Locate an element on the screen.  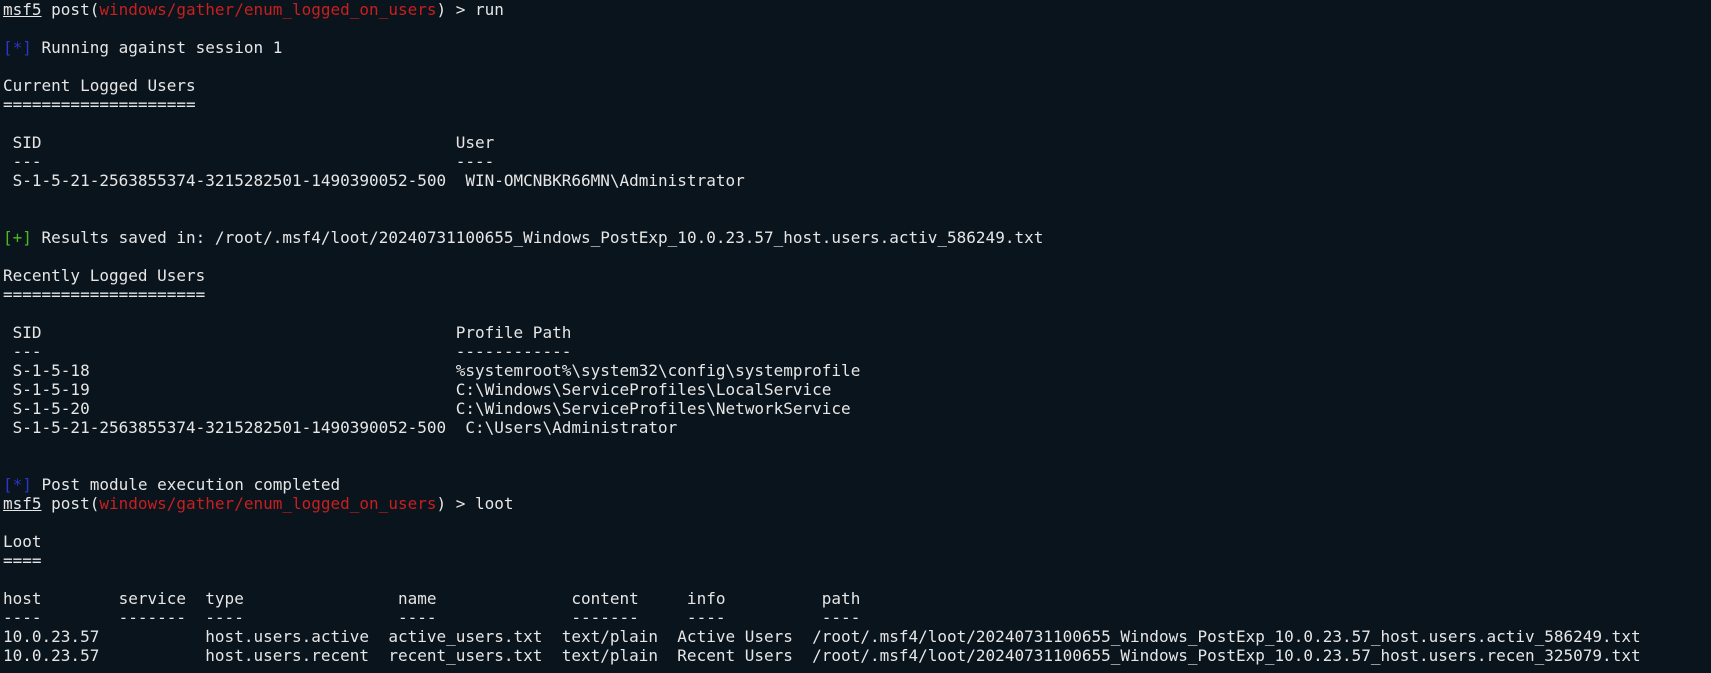
current-users-underline: ==================== is located at coordinates (99, 104).